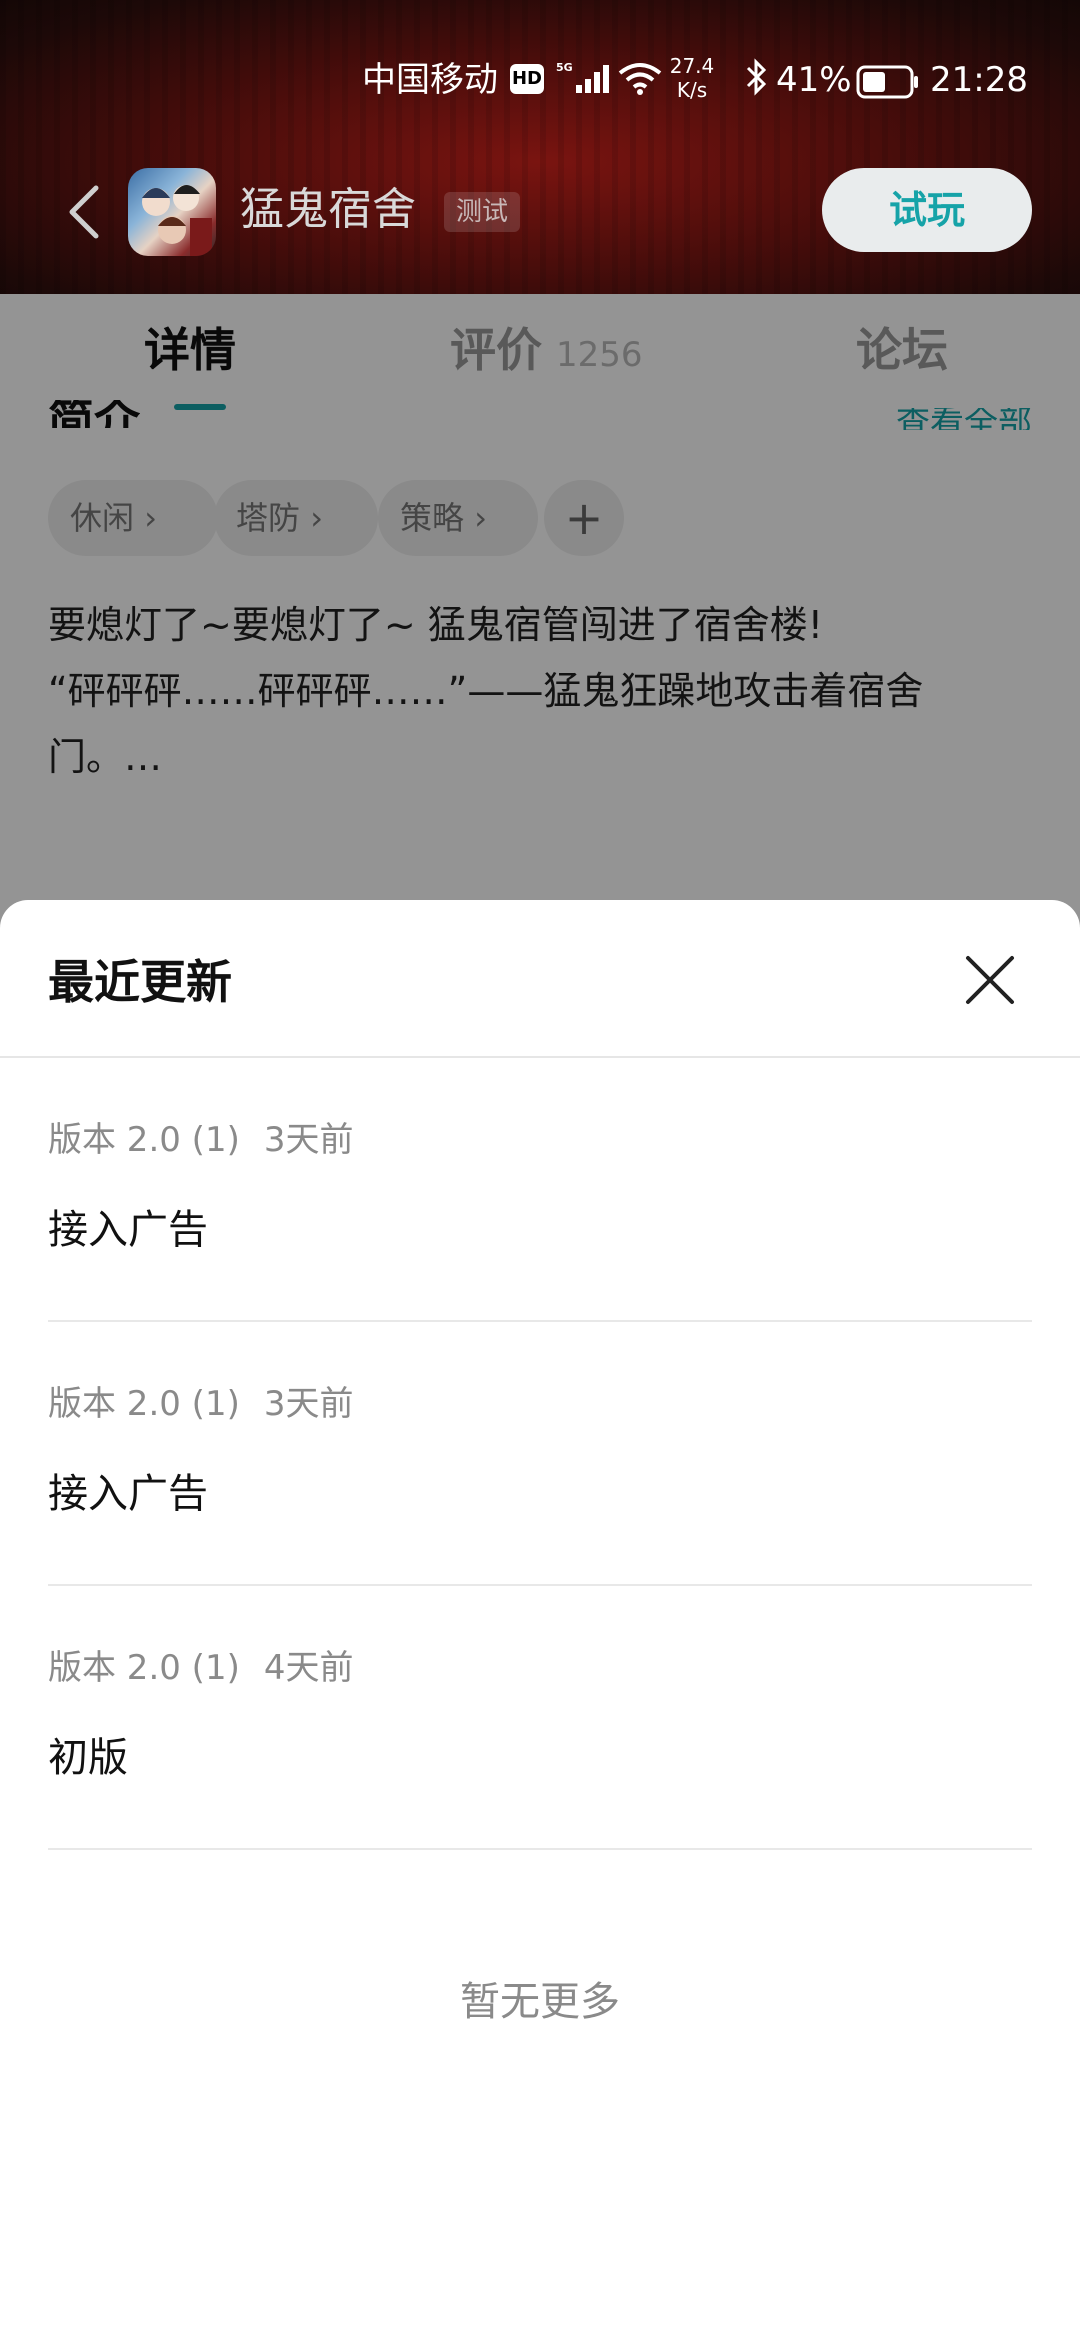  What do you see at coordinates (172, 212) in the screenshot?
I see `game-icon` at bounding box center [172, 212].